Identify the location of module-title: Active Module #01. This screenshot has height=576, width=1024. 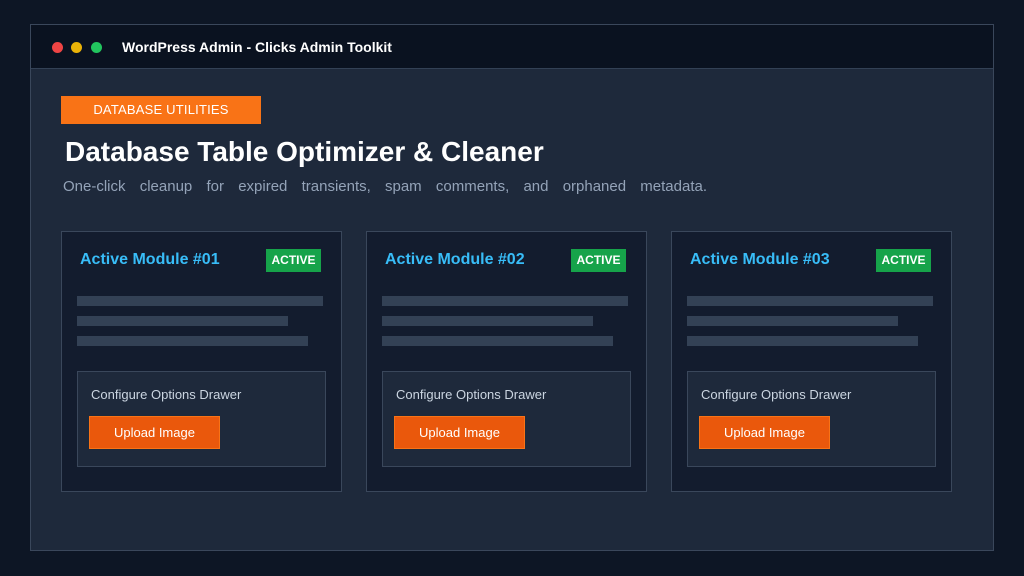
(150, 259).